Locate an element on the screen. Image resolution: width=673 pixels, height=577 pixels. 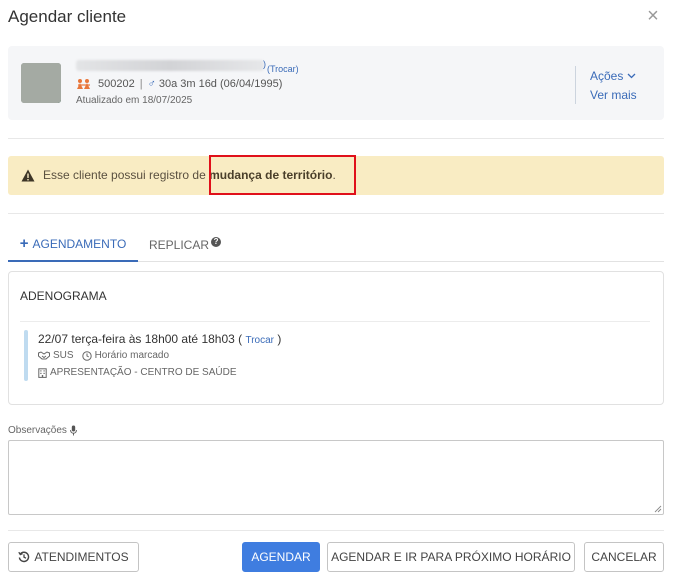
patient-age: 30a 3m 16d (06/04/1995) is located at coordinates (220, 84).